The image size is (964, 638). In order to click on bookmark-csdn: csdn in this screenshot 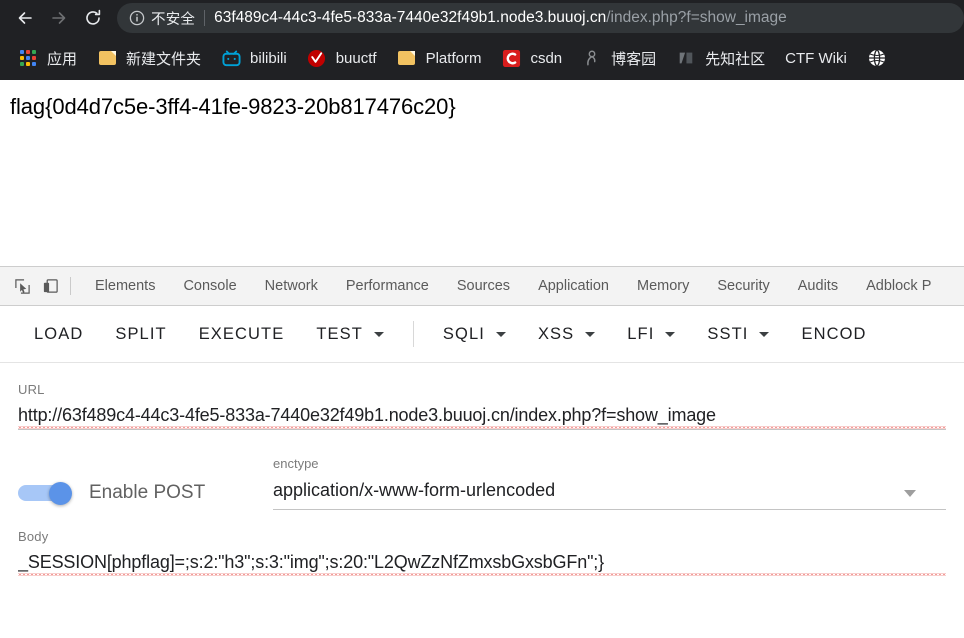, I will do `click(531, 58)`.